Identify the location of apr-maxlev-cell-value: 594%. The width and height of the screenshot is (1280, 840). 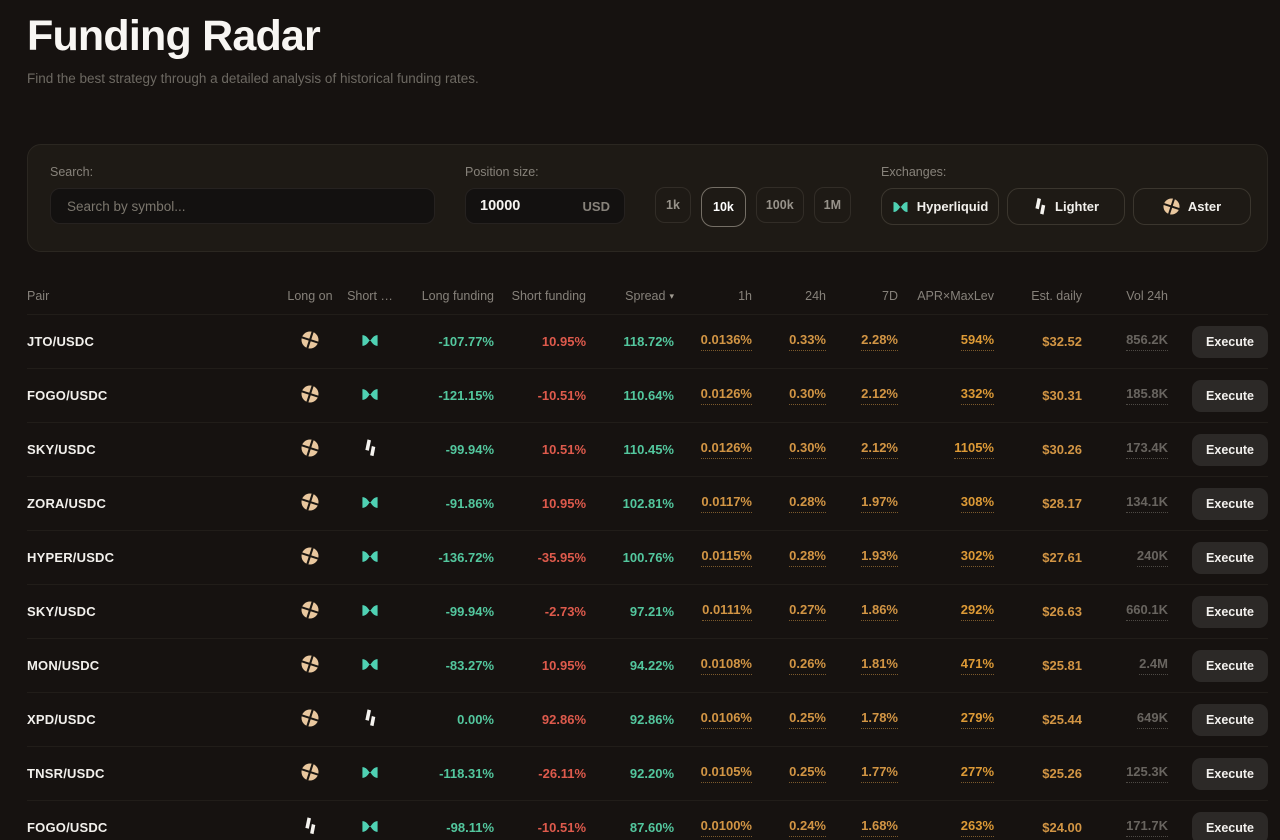
(977, 341).